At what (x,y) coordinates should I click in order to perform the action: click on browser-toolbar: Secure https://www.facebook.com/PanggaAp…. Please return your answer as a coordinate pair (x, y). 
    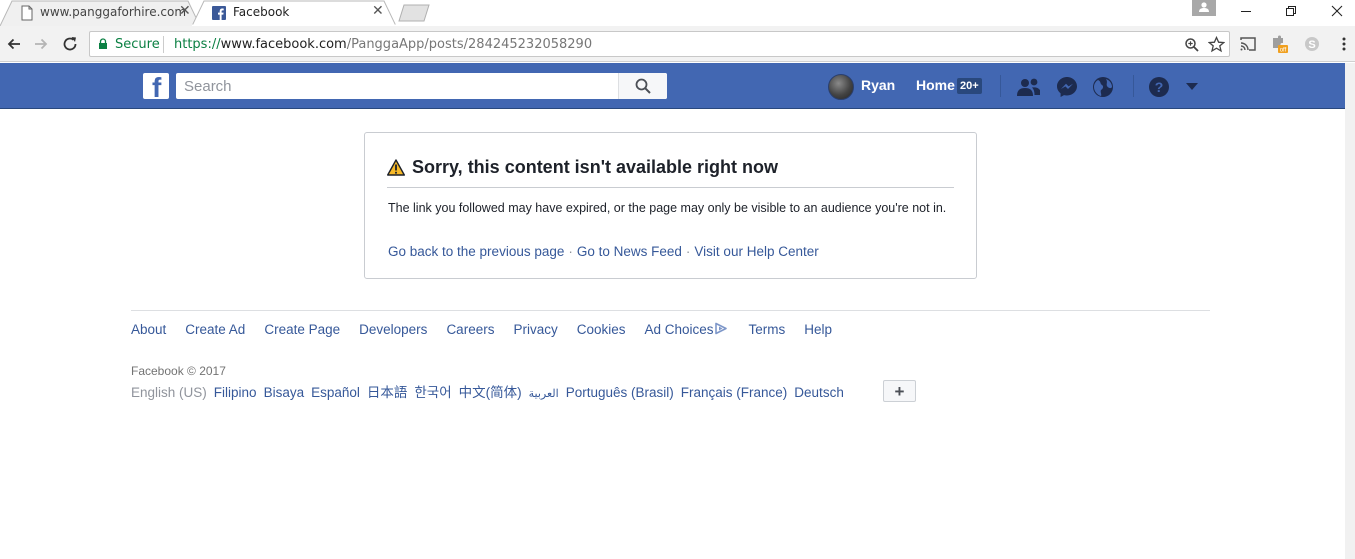
    Looking at the image, I should click on (677, 44).